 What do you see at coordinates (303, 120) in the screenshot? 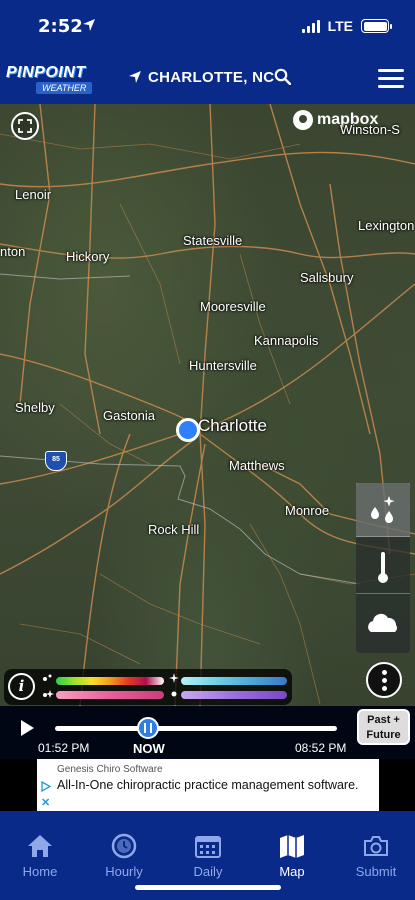
I see `mapbox-logo-icon` at bounding box center [303, 120].